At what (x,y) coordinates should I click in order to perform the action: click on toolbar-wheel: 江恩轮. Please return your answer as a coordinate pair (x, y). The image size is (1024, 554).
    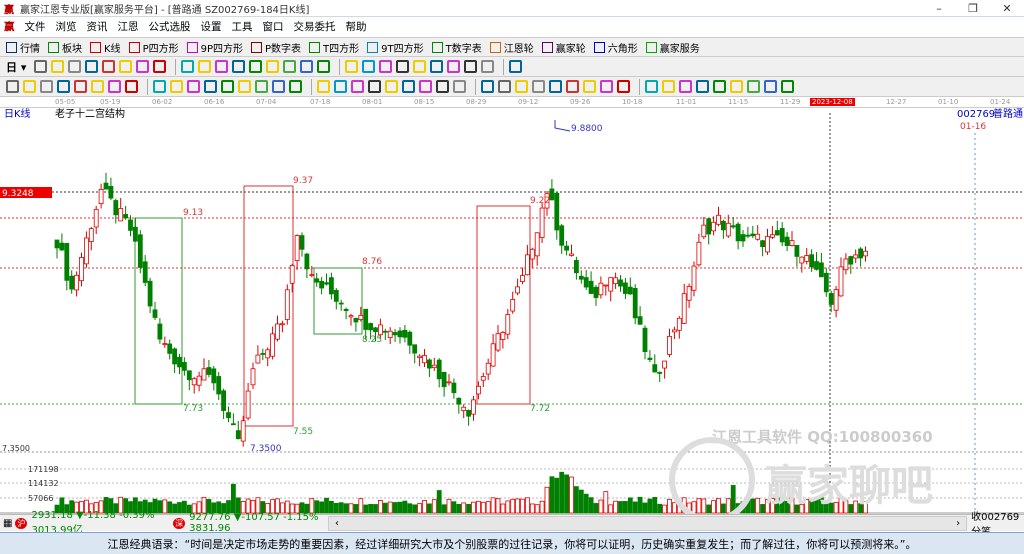
    Looking at the image, I should click on (511, 47).